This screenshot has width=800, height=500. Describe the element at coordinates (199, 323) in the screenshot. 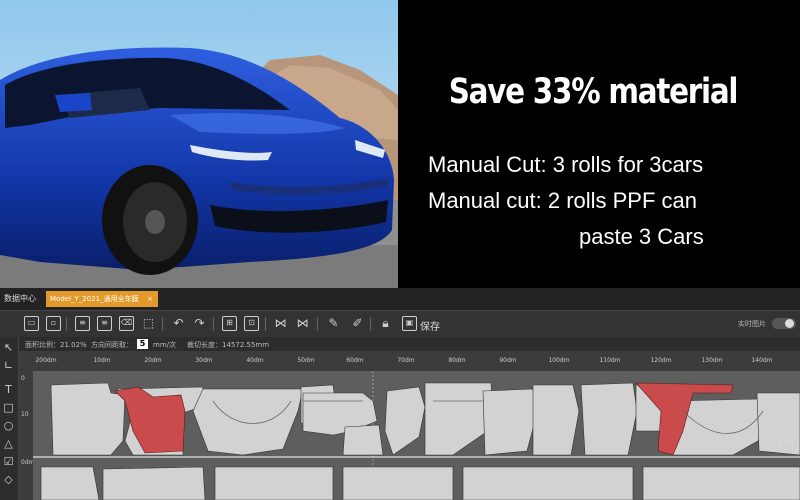

I see `redo-icon: ↷` at that location.